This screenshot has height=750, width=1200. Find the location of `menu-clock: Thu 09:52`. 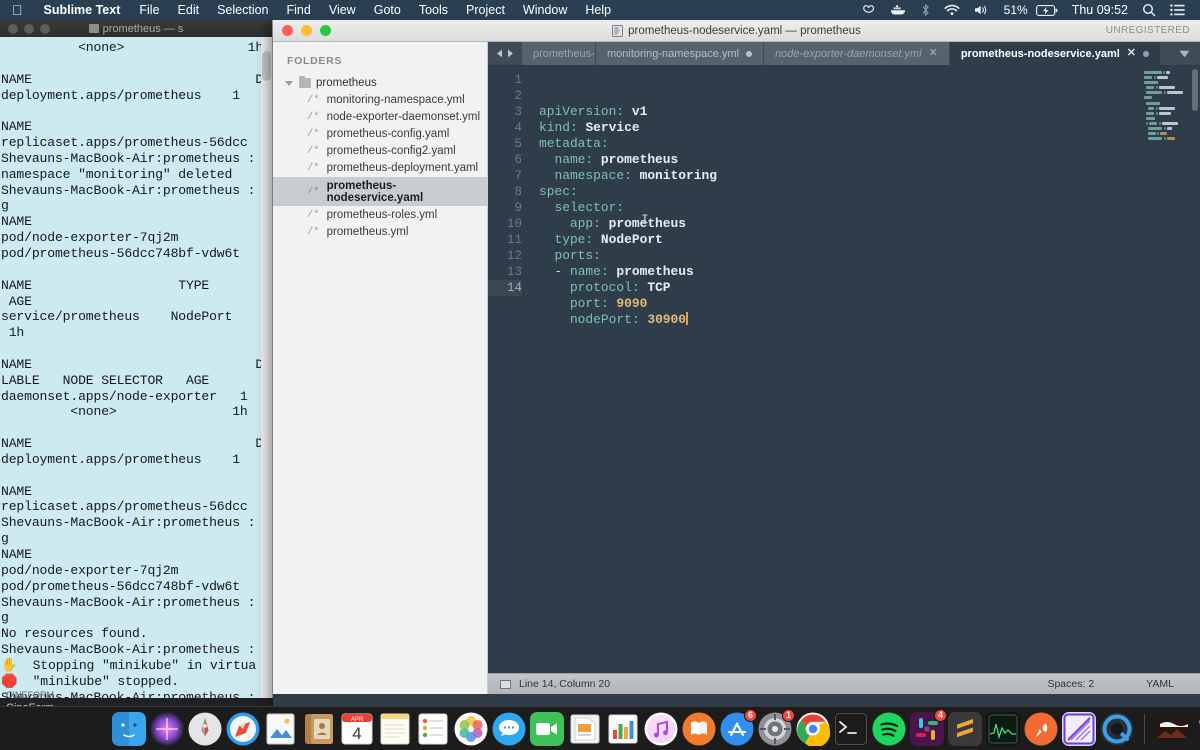

menu-clock: Thu 09:52 is located at coordinates (1100, 10).